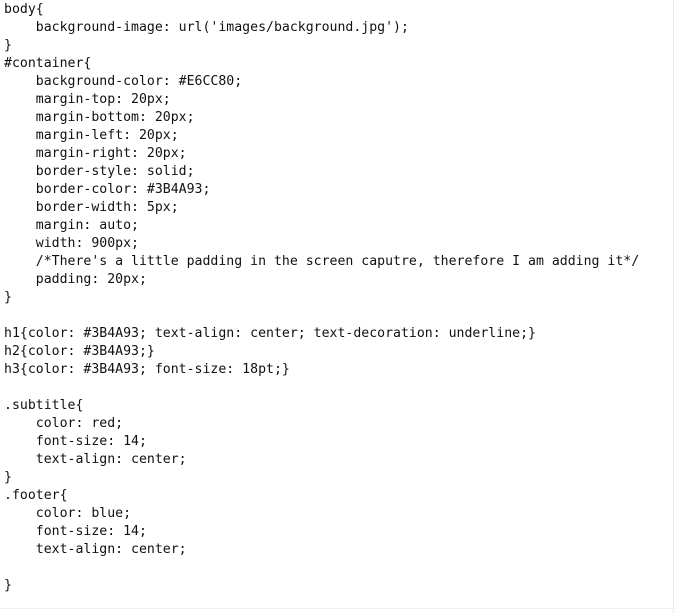 The width and height of the screenshot is (676, 613). What do you see at coordinates (75, 531) in the screenshot?
I see `code-line-30: font-size: 14;` at bounding box center [75, 531].